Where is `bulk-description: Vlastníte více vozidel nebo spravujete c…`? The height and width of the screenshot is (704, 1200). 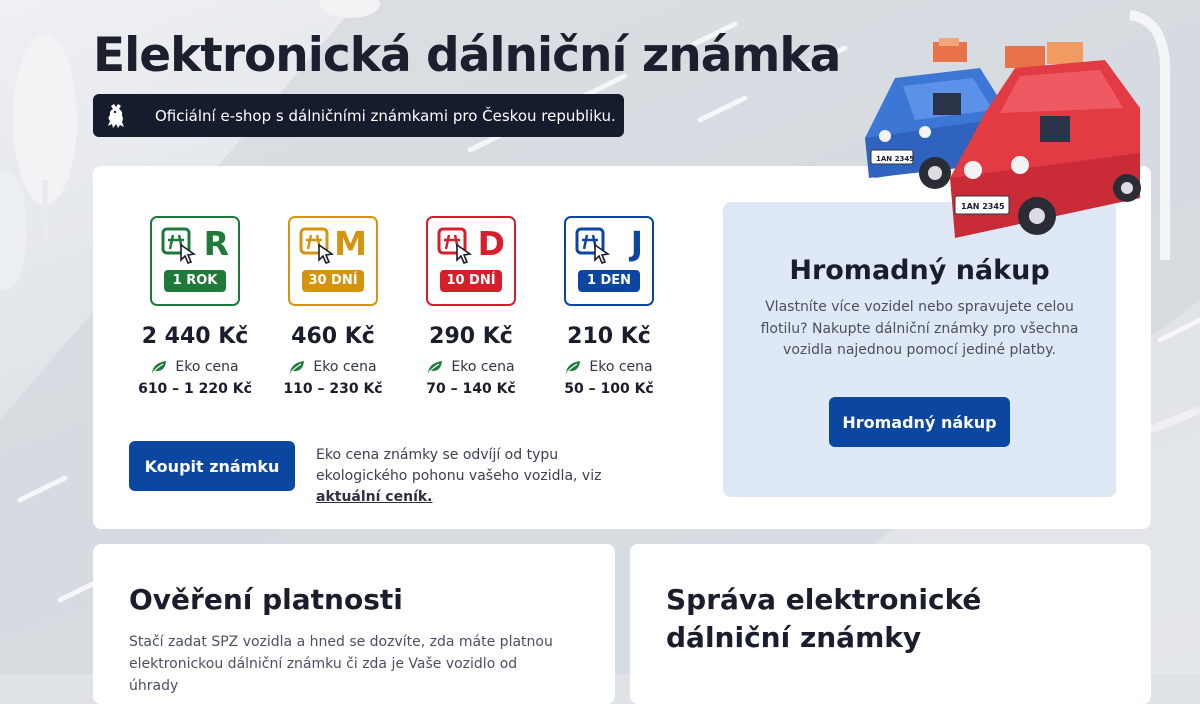 bulk-description: Vlastníte více vozidel nebo spravujete c… is located at coordinates (919, 328).